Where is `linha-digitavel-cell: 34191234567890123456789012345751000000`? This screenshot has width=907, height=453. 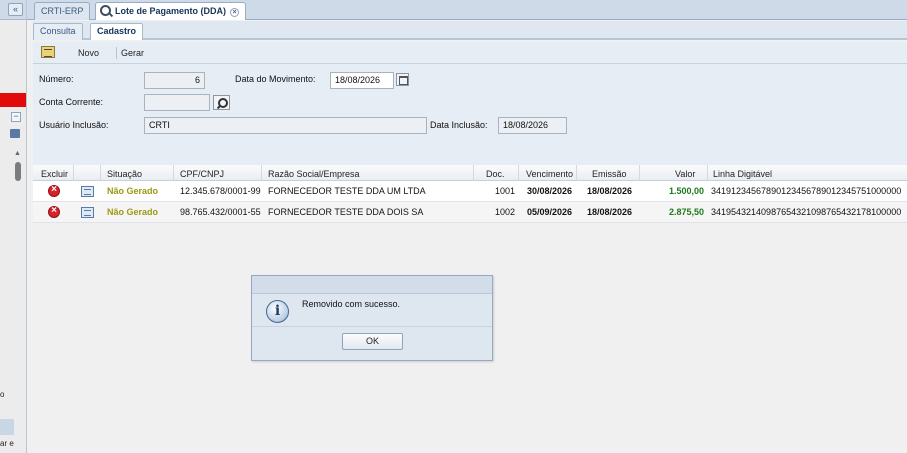
linha-digitavel-cell: 34191234567890123456789012345751000000 is located at coordinates (806, 191).